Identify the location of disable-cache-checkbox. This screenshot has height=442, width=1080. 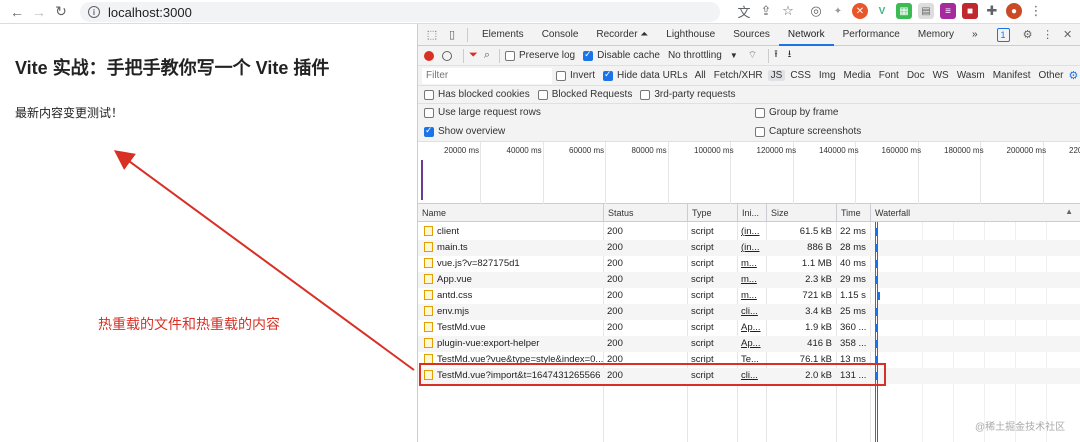
(588, 55).